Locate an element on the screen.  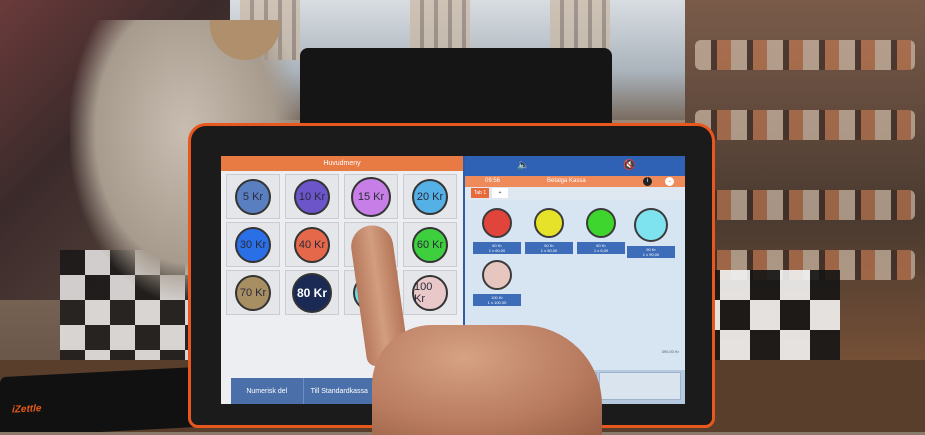
speaker-icon: 🔈 is located at coordinates (523, 165).